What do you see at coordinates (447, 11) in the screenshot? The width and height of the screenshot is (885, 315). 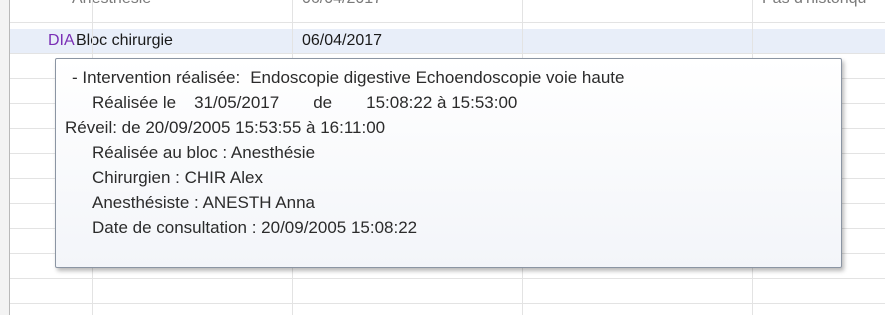 I see `table-row: Anesthésie 06/04/2017 Pas d'historiqu` at bounding box center [447, 11].